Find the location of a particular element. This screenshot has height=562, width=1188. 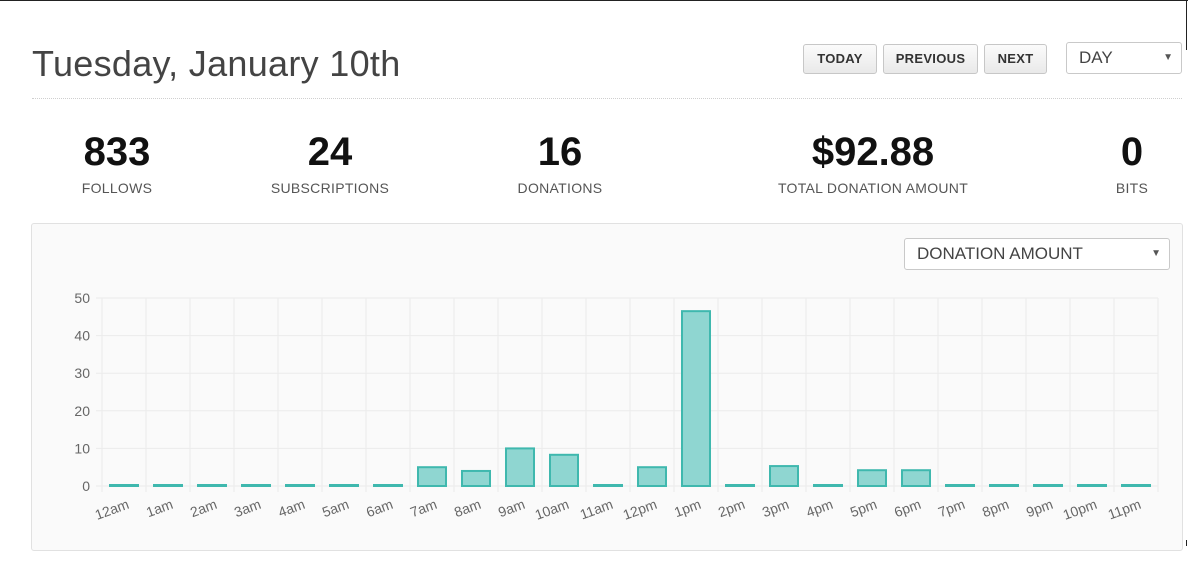

stat-label: FOLLOWS is located at coordinates (117, 188).